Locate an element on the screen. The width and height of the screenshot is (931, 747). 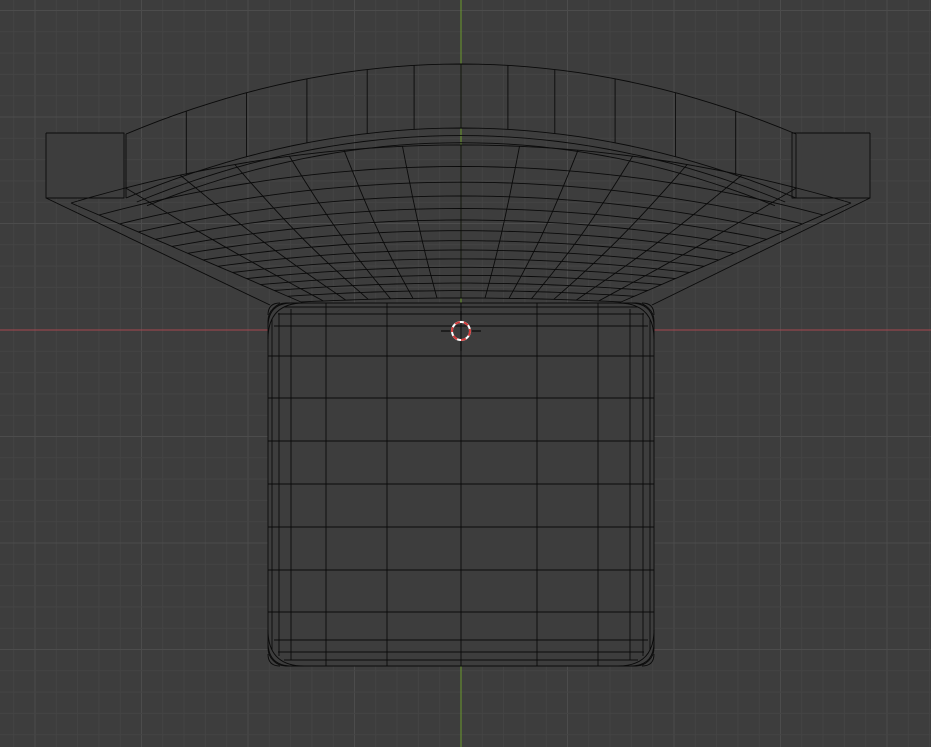
rim-left-block is located at coordinates (85, 165).